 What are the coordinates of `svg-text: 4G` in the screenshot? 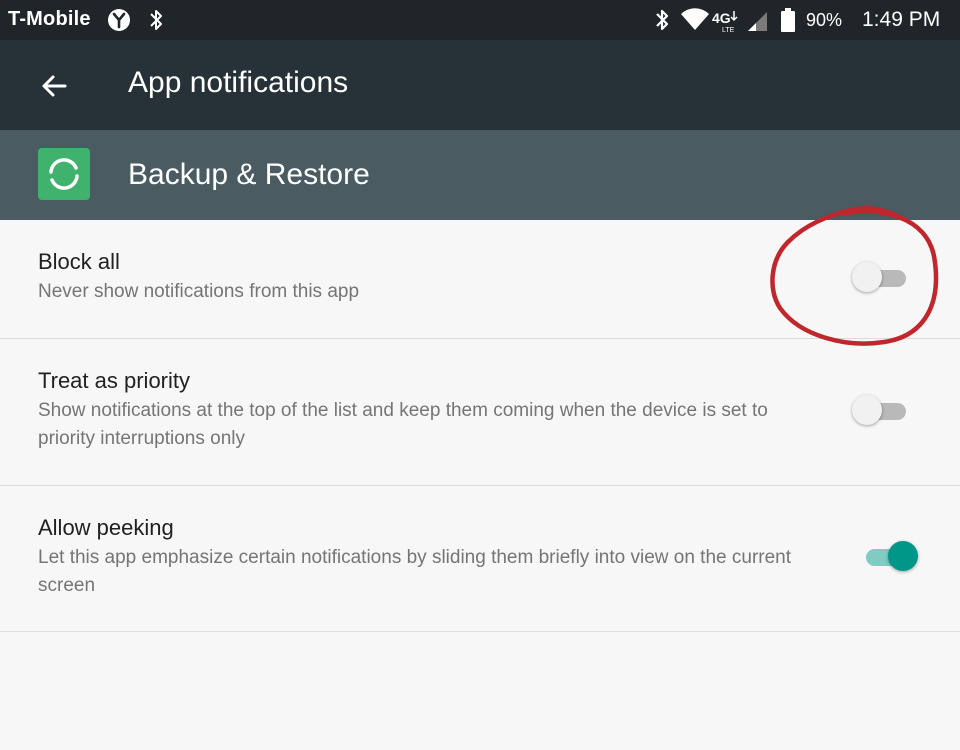 It's located at (721, 18).